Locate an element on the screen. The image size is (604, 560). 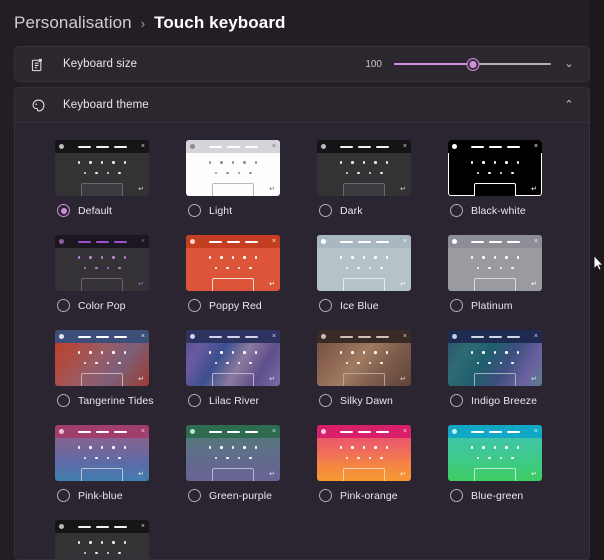
theme-option-row: Ice Blue is located at coordinates (370, 305).